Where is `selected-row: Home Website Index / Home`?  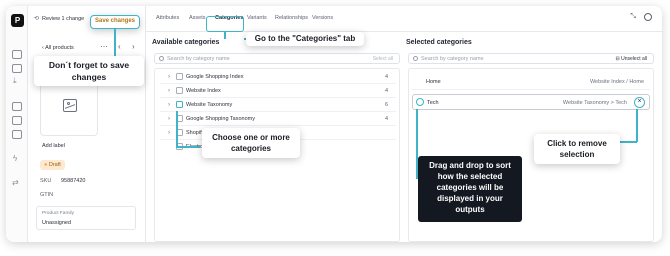
selected-row: Home Website Index / Home is located at coordinates (531, 82).